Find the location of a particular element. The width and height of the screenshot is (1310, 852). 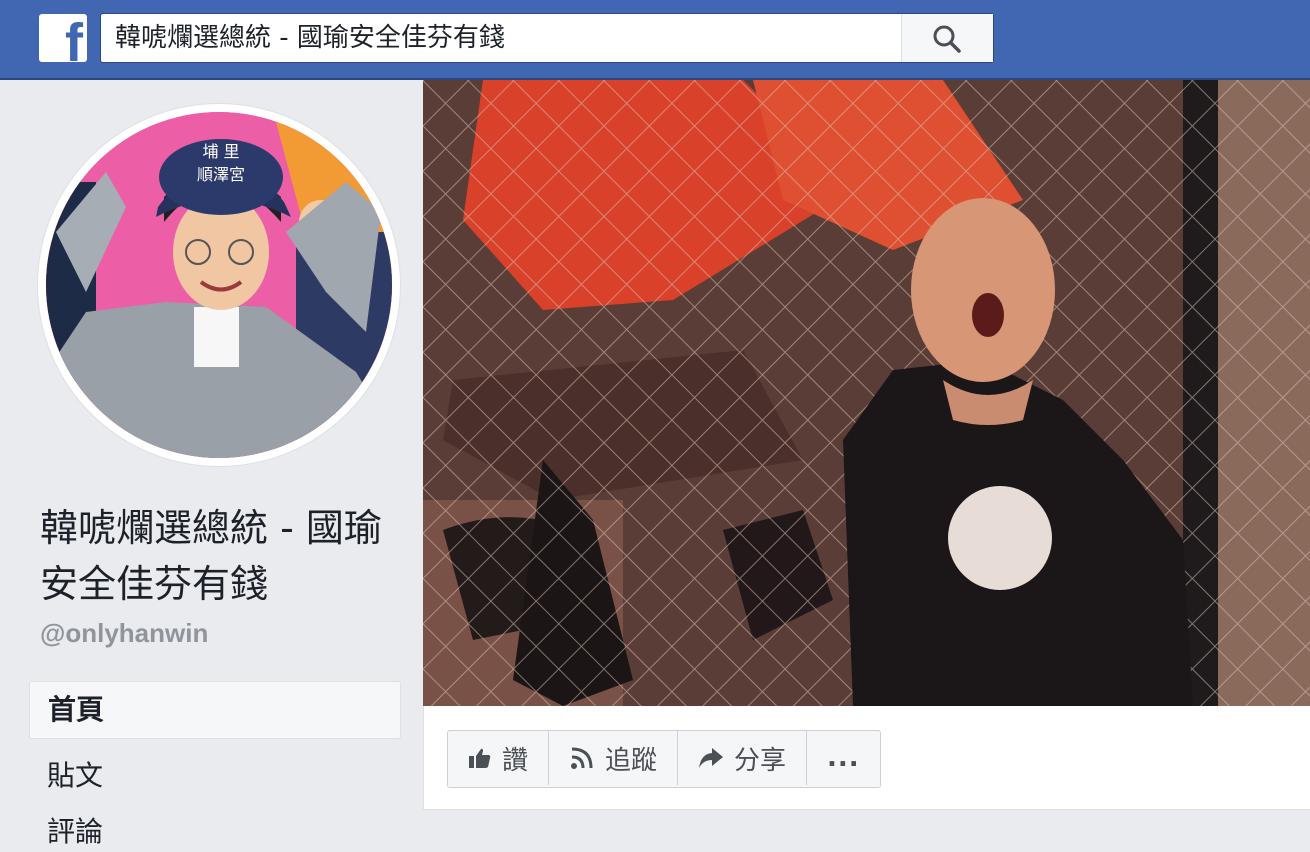

sidebar-item-reviews: 評論 is located at coordinates (215, 832).